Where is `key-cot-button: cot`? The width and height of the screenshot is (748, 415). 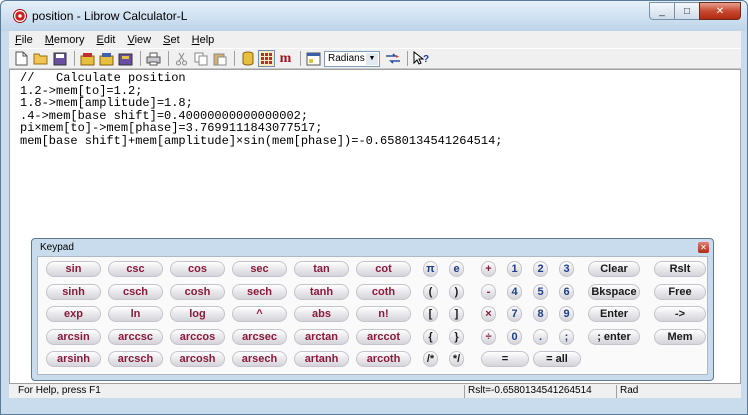
key-cot-button: cot is located at coordinates (383, 269).